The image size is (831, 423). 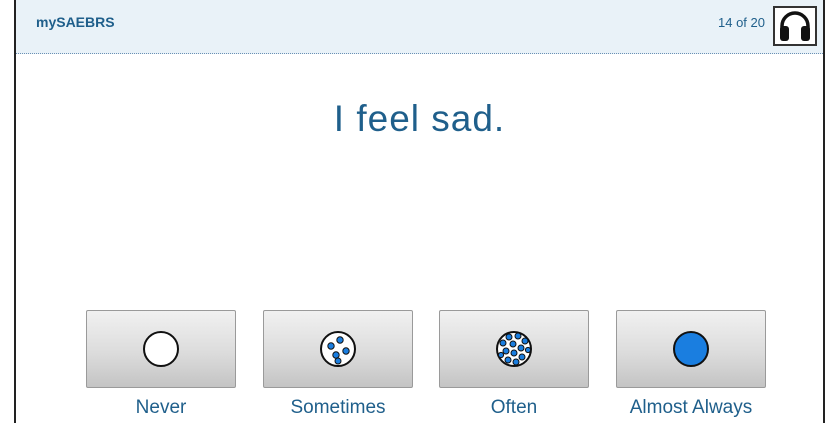 I want to click on question-progress: 14 of 20, so click(x=741, y=22).